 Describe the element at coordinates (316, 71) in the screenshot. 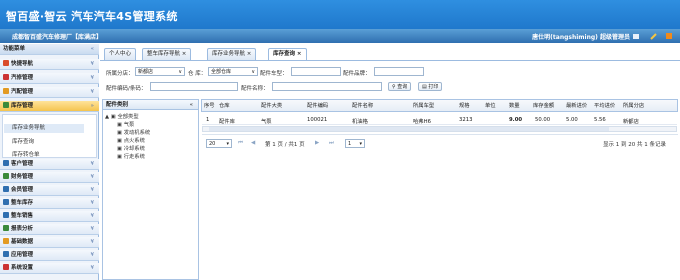

I see `part-type-input` at that location.